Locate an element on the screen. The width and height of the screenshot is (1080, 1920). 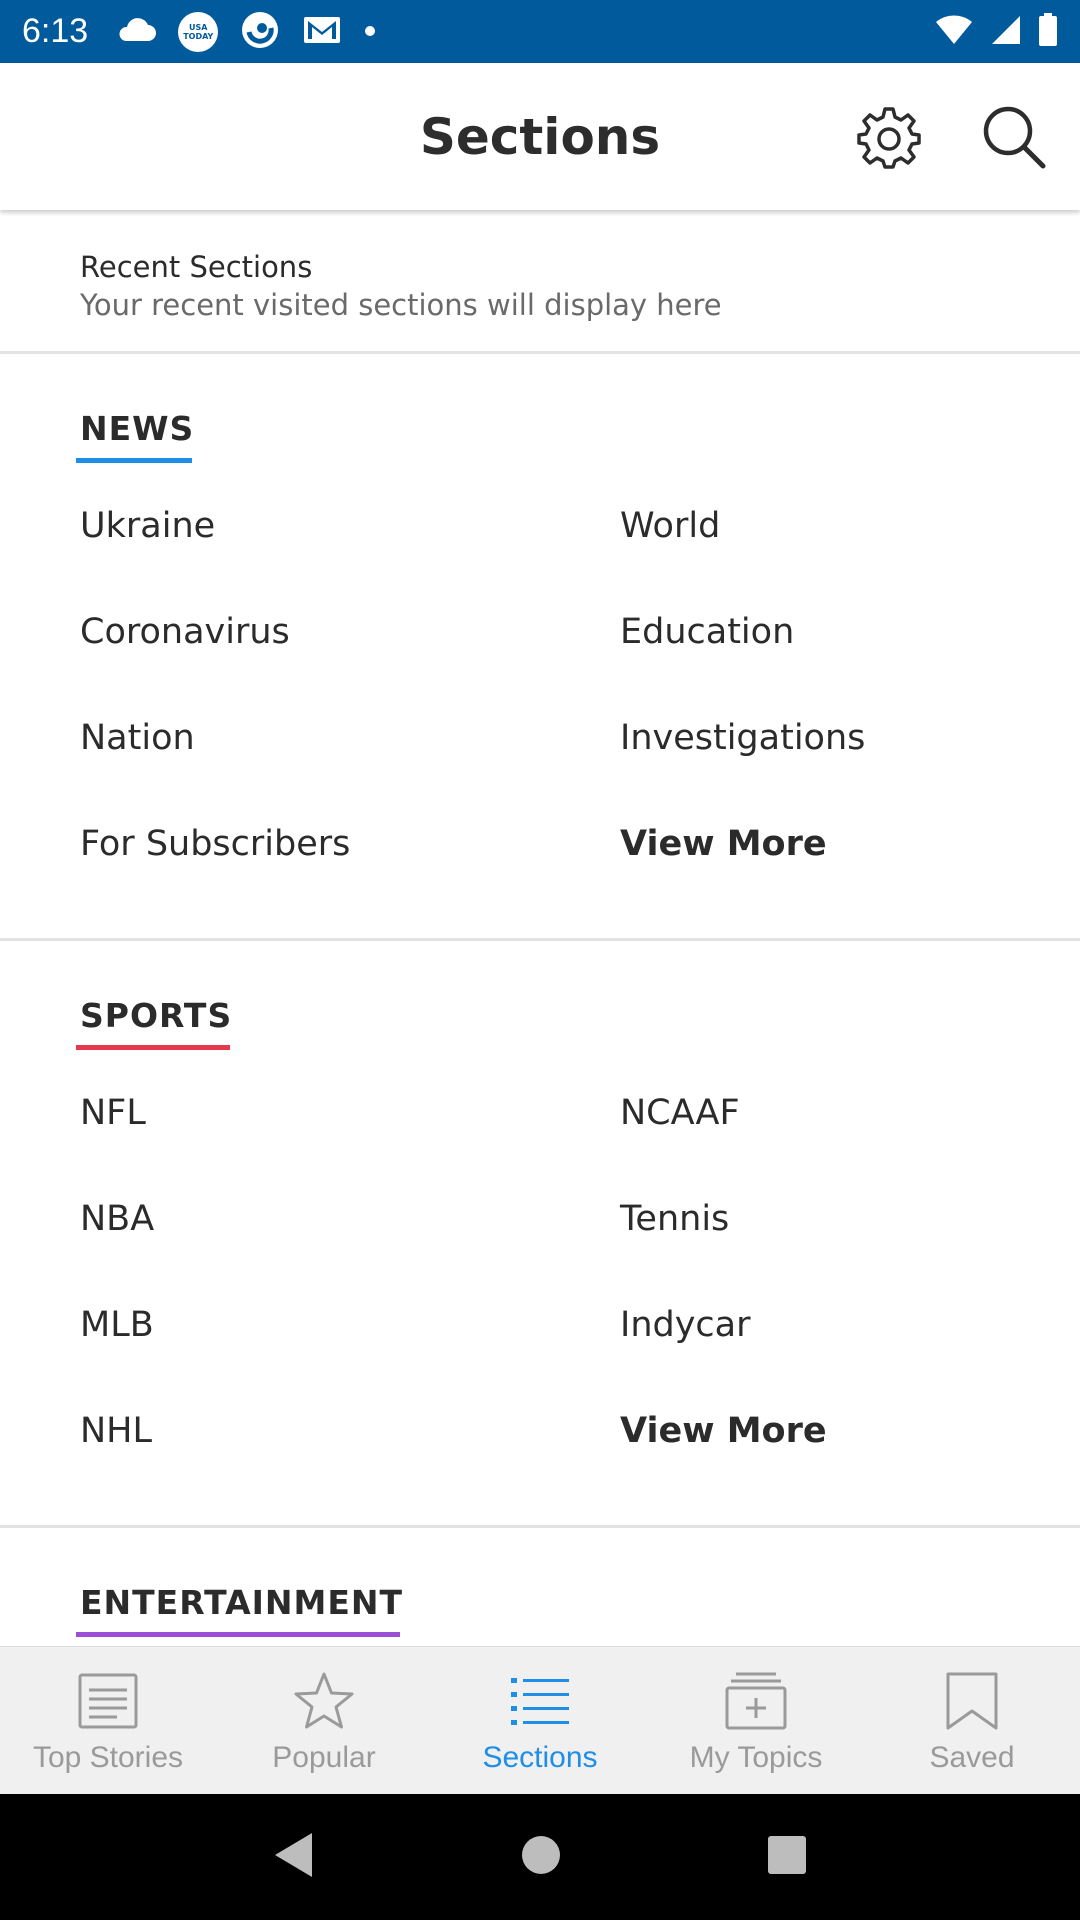
nav-label: Sections is located at coordinates (540, 1757).